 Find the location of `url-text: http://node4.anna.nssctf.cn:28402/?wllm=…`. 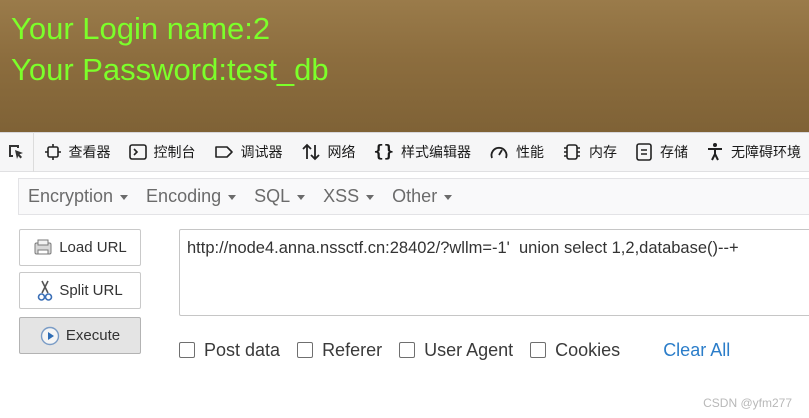

url-text: http://node4.anna.nssctf.cn:28402/?wllm=… is located at coordinates (463, 248).